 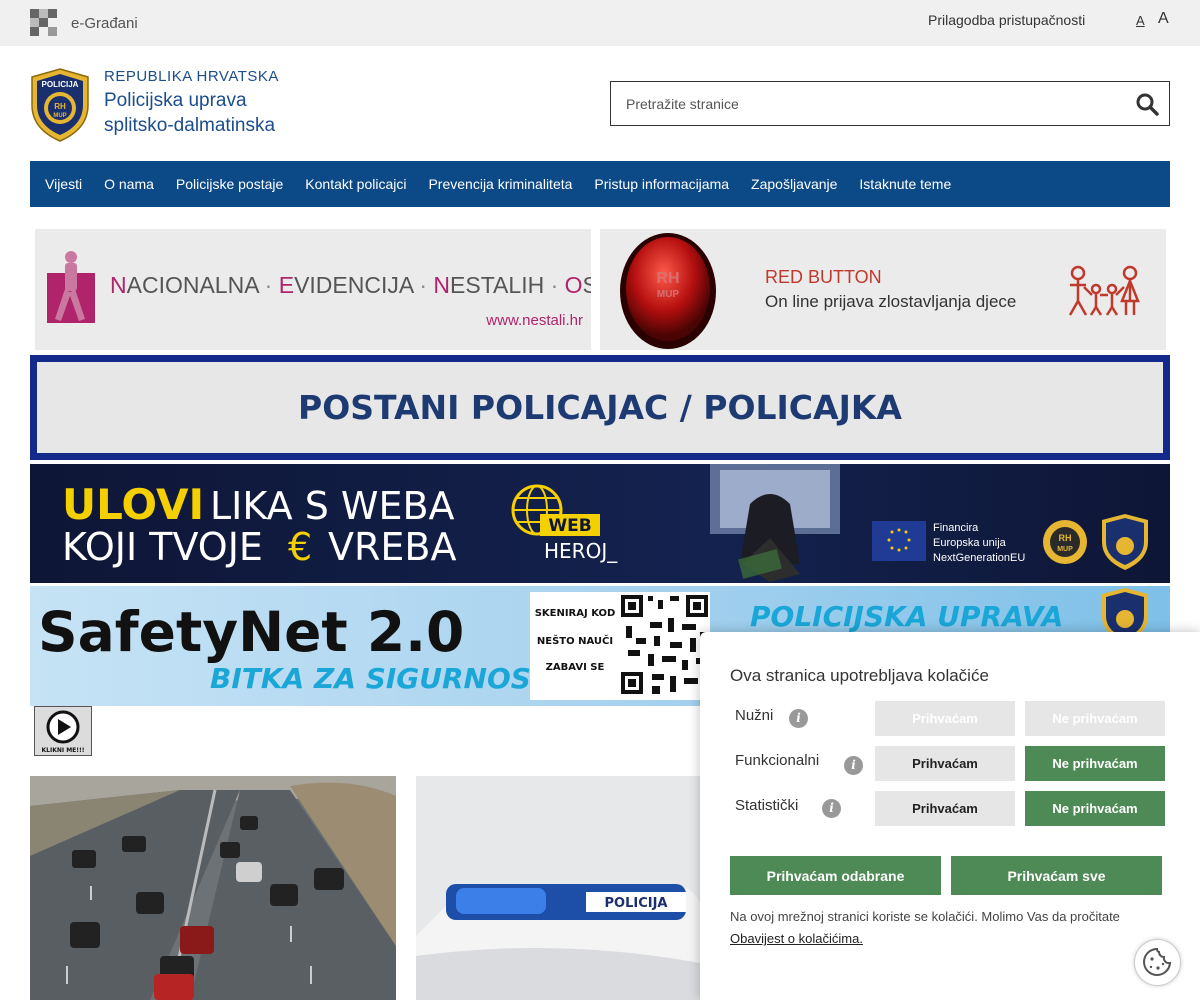 I want to click on funkcionalni-reject-button: Ne prihvaćam, so click(x=1095, y=763).